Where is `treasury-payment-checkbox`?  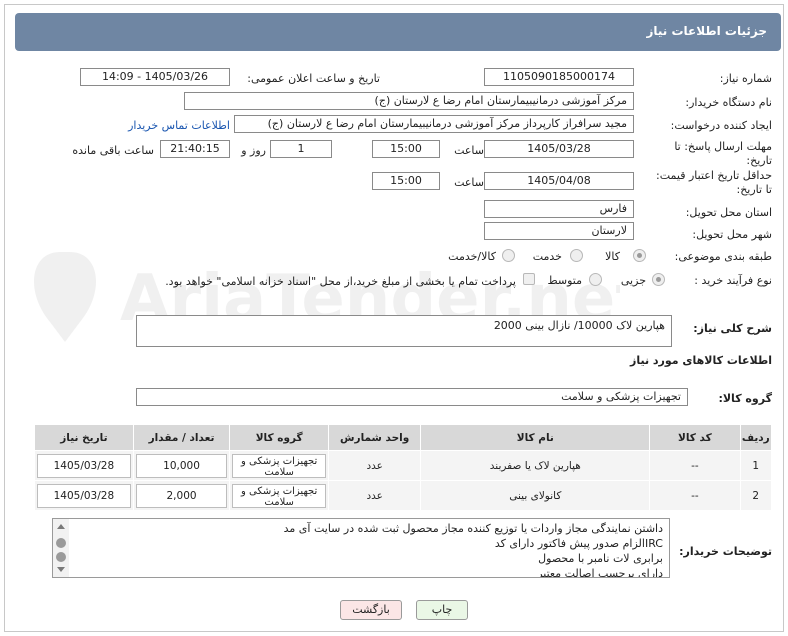 treasury-payment-checkbox is located at coordinates (529, 279).